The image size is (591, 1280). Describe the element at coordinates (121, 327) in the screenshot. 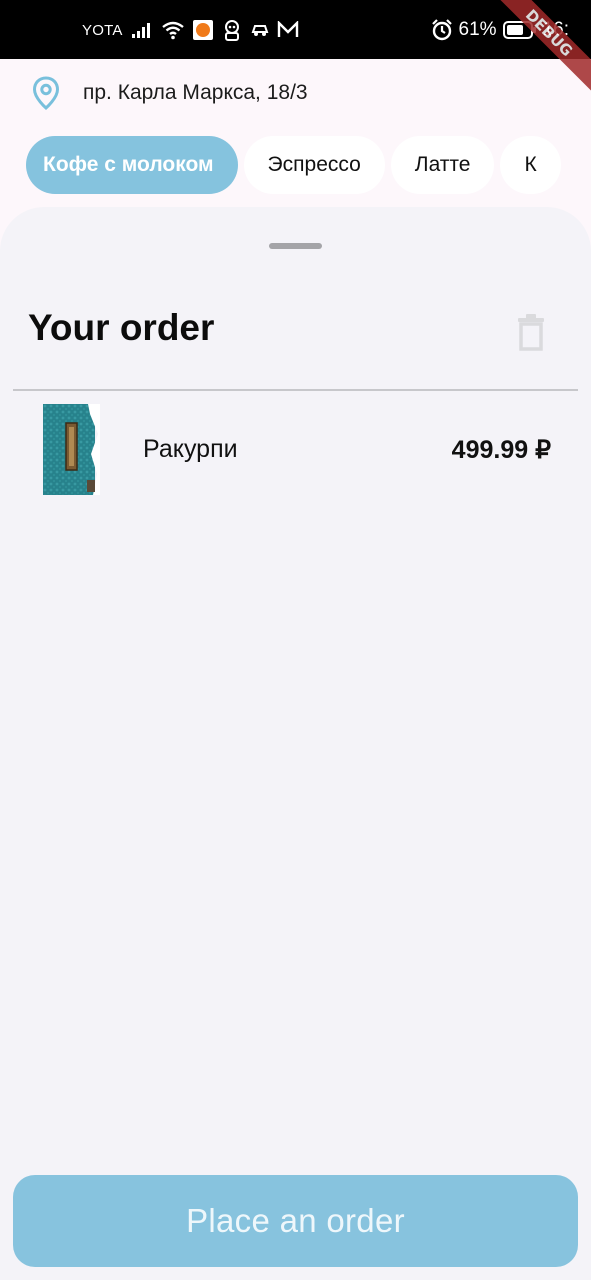

I see `order-title: Your order` at that location.